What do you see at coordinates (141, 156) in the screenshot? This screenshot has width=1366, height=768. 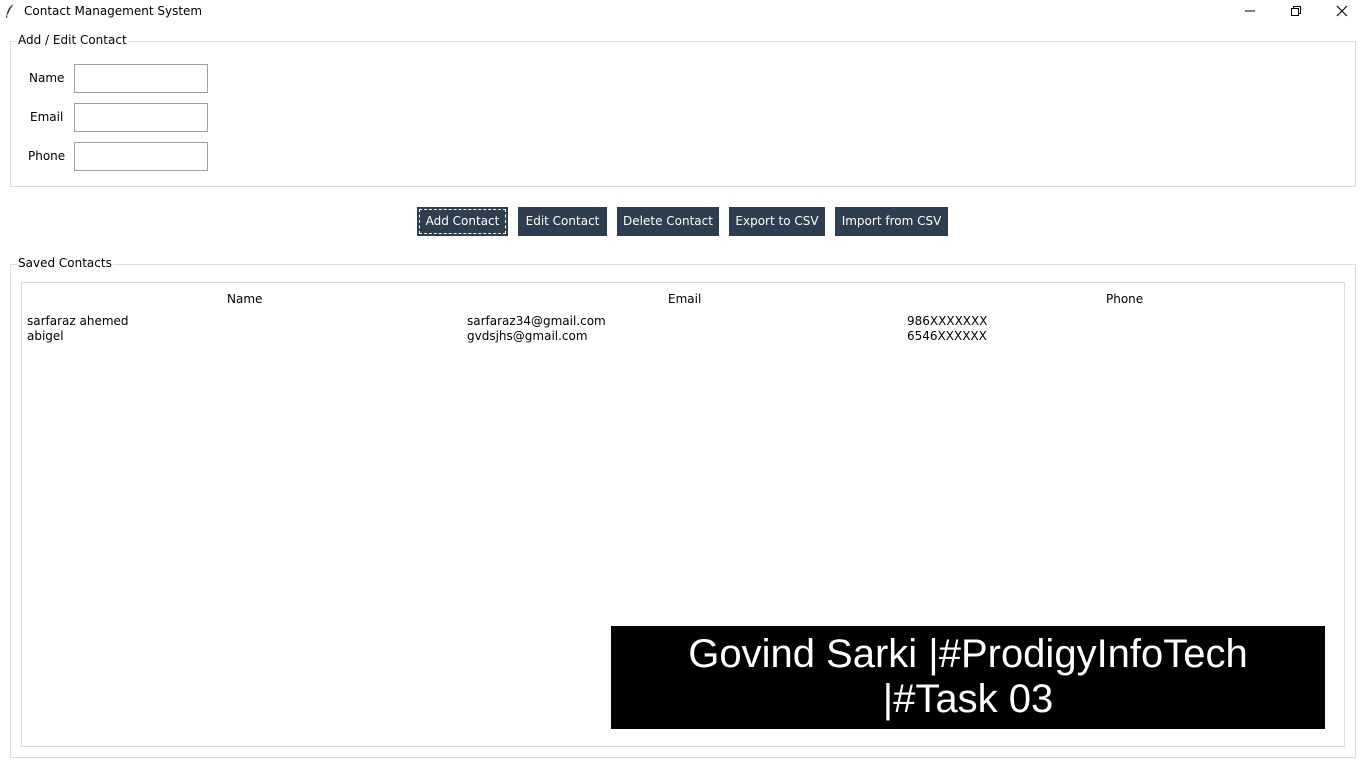 I see `phone-field` at bounding box center [141, 156].